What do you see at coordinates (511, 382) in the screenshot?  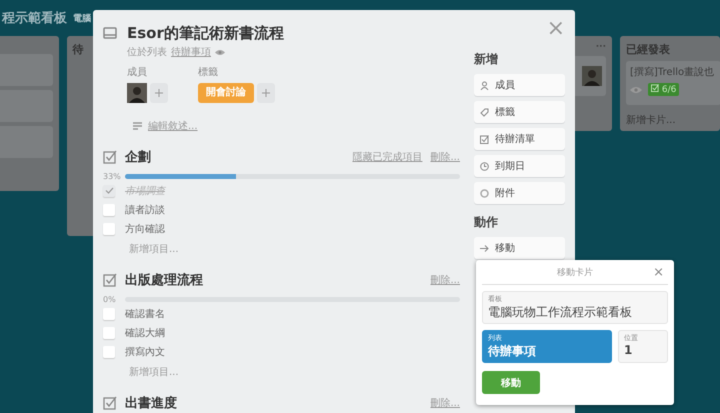 I see `move-submit-button: 移動` at bounding box center [511, 382].